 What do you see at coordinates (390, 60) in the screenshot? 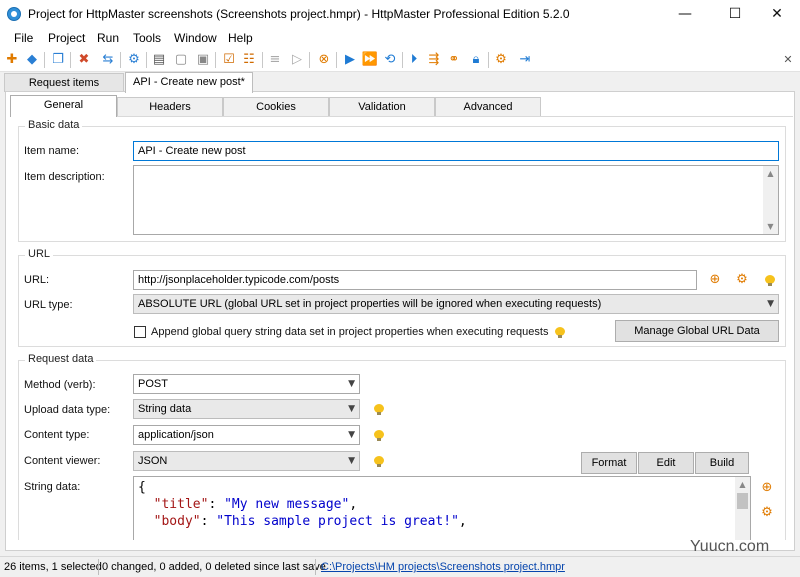
I see `run-filter-icon: ⟲` at bounding box center [390, 60].